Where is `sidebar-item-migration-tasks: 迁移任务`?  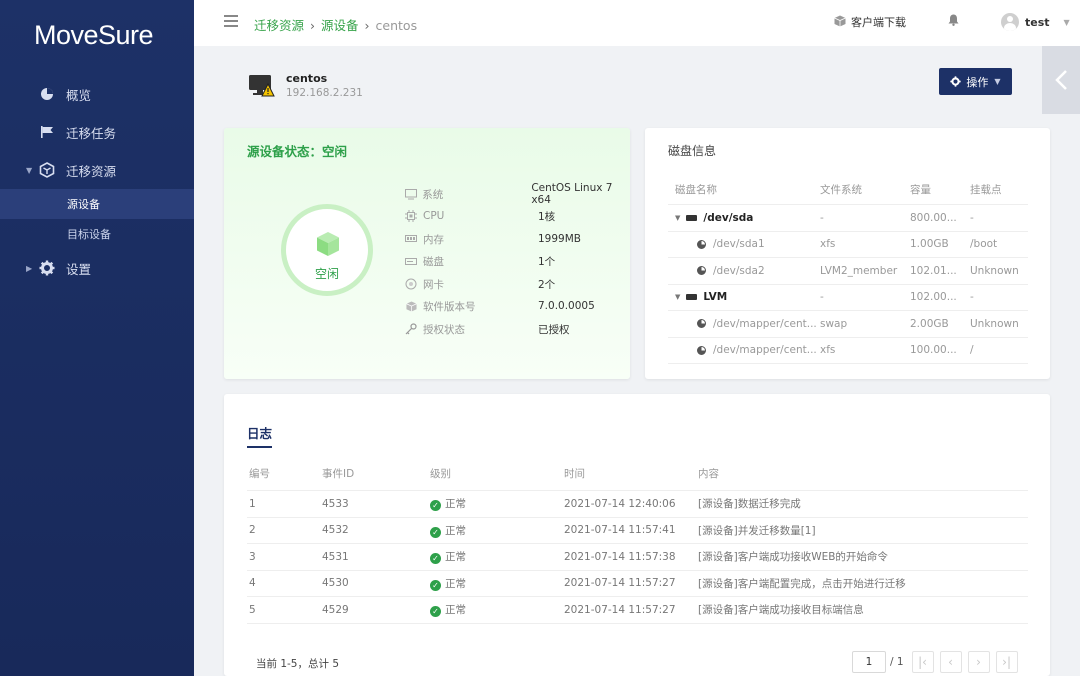 sidebar-item-migration-tasks: 迁移任务 is located at coordinates (97, 132).